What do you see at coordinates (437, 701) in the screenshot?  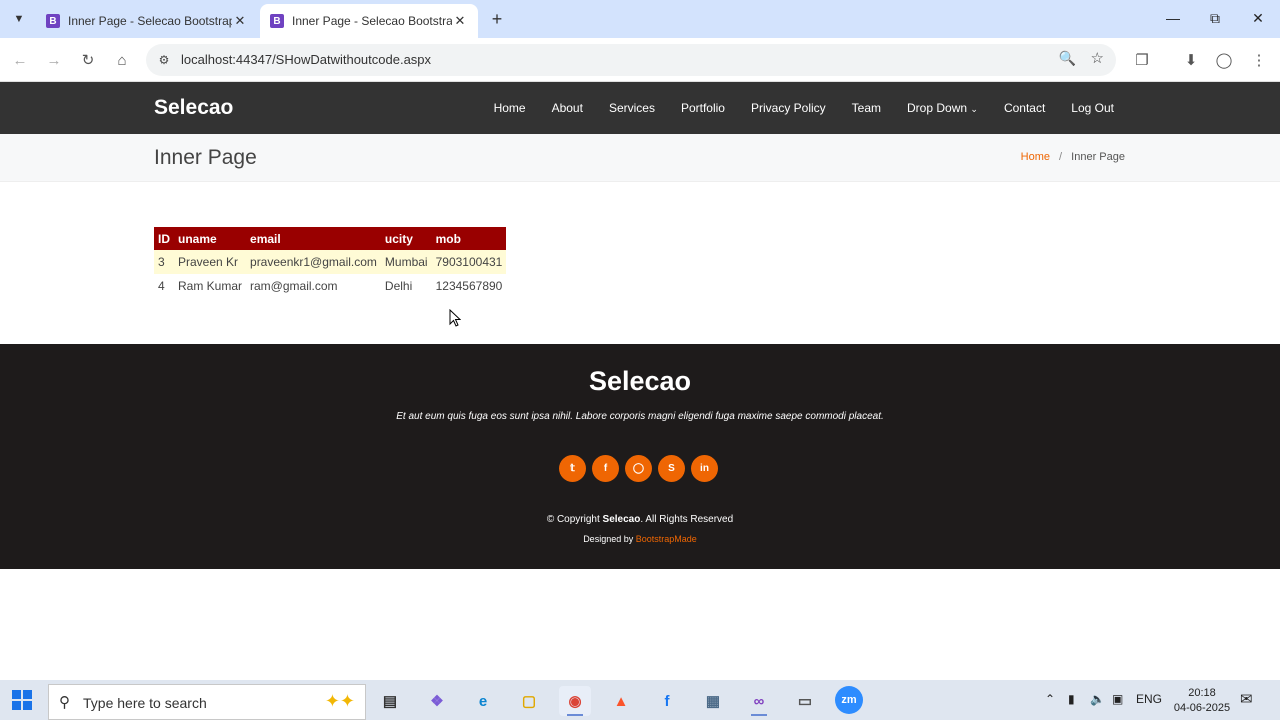 I see `copilot-icon: ❖` at bounding box center [437, 701].